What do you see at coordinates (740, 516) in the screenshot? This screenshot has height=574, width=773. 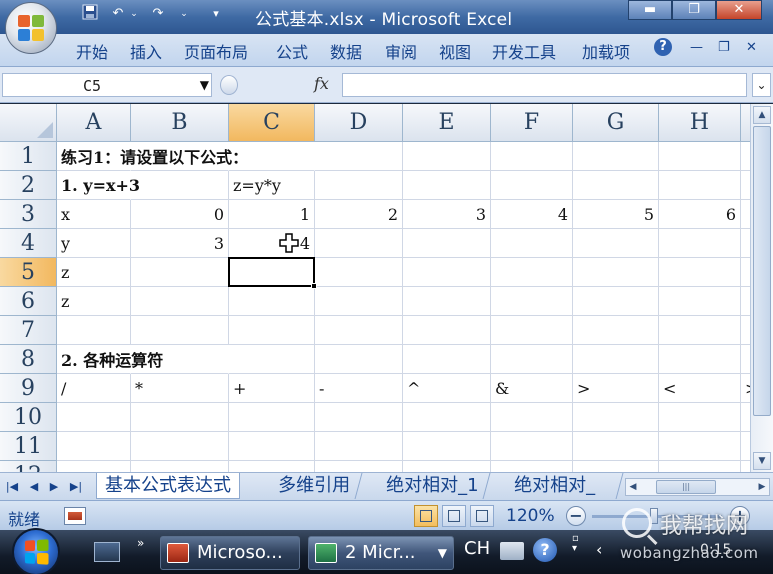 I see `zoom-in-button: +` at bounding box center [740, 516].